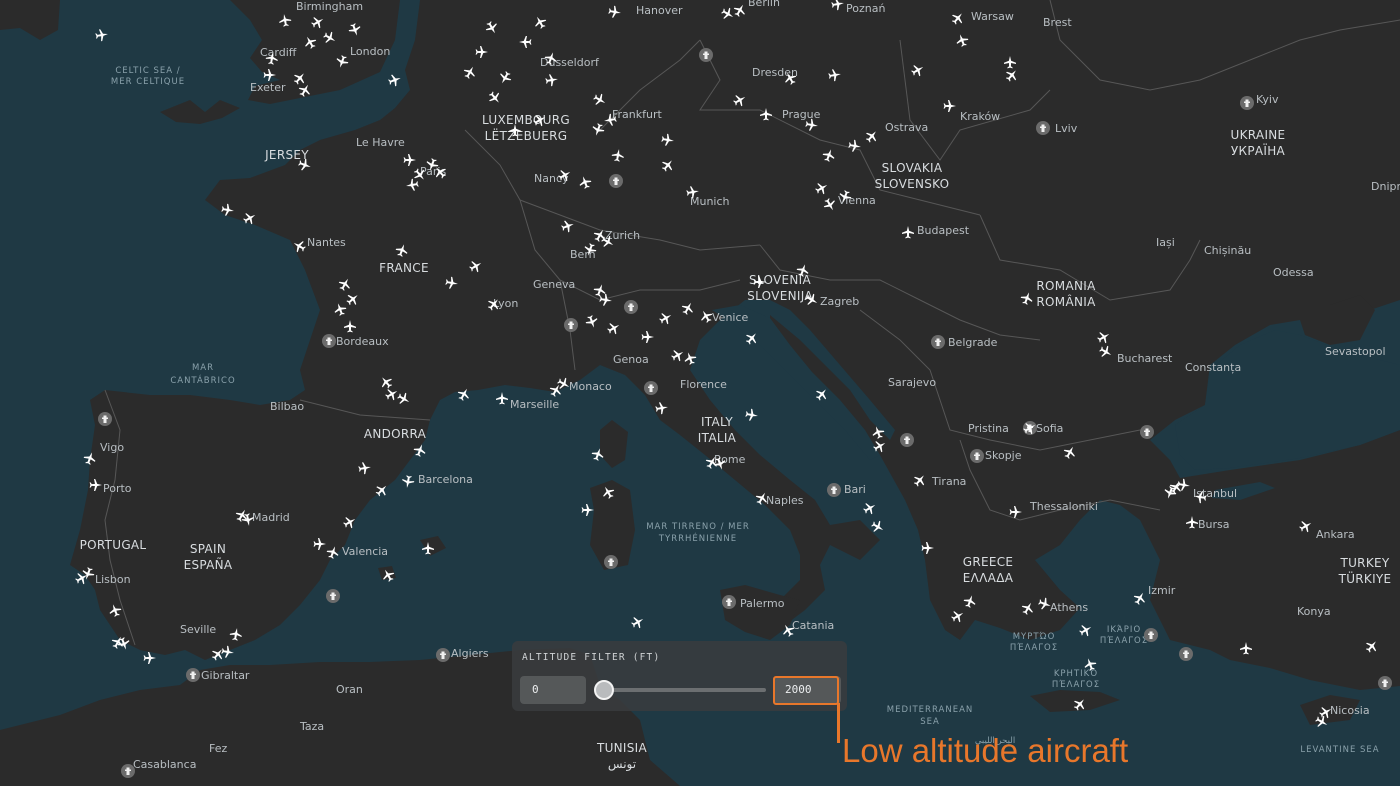 The width and height of the screenshot is (1400, 786). I want to click on city-label: Odessa, so click(1293, 272).